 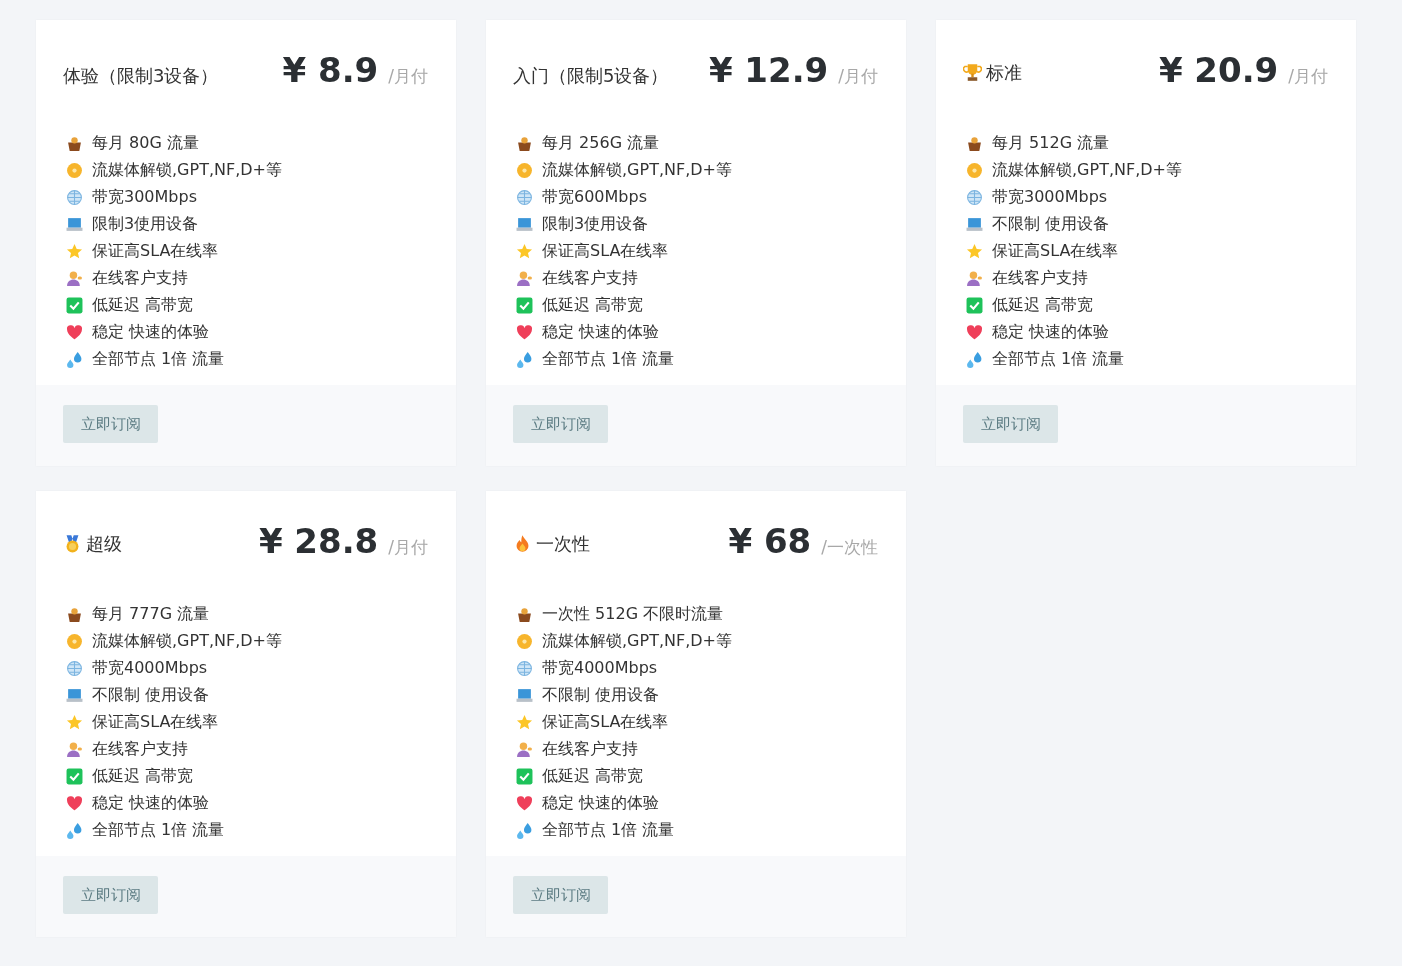 I want to click on feature-text: 每月 80G 流量, so click(x=145, y=143).